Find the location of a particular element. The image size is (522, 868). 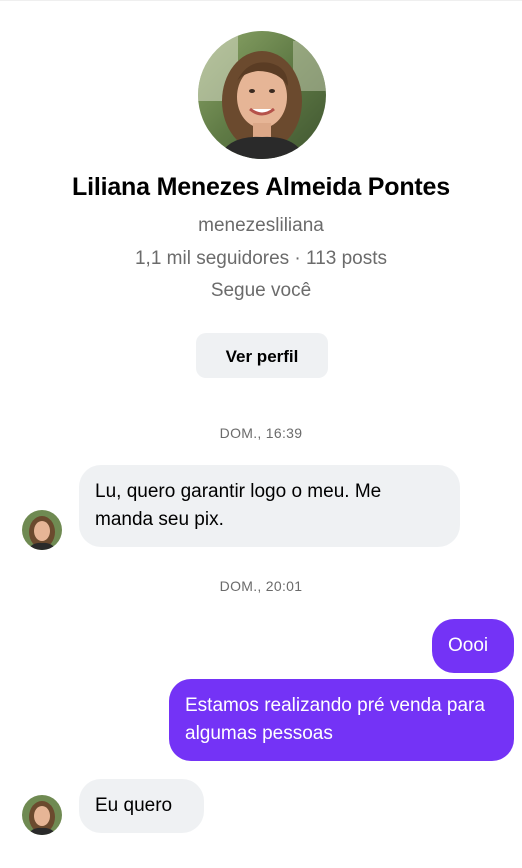

profile-stats: 1,1 mil seguidores · 113 posts is located at coordinates (261, 258).